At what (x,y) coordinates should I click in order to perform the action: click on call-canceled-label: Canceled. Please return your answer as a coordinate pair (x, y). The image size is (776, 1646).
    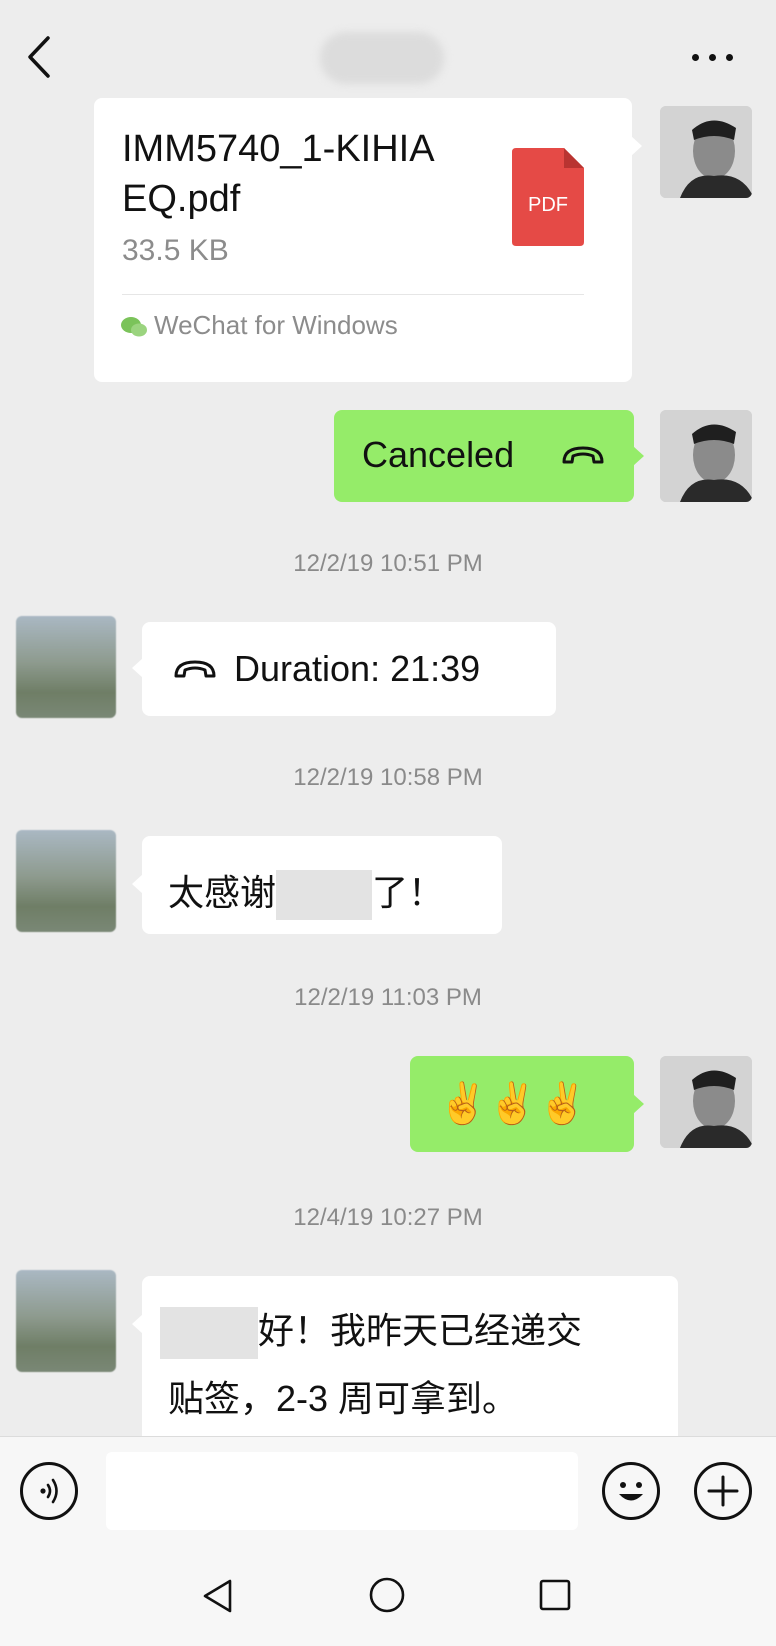
    Looking at the image, I should click on (438, 454).